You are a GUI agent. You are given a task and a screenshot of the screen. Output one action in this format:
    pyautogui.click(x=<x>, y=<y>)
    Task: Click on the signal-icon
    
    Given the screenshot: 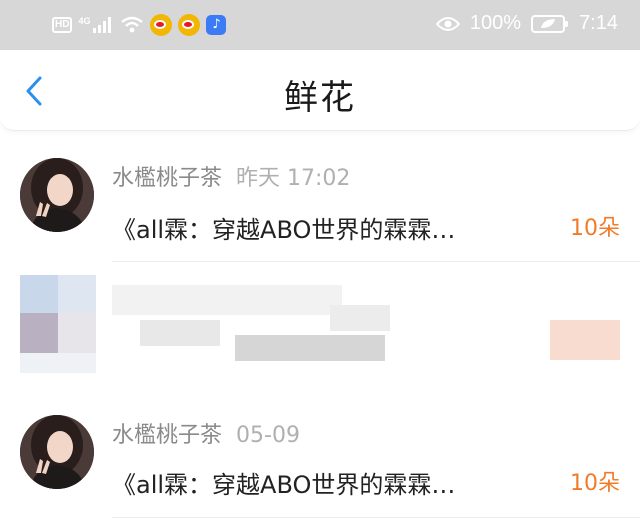 What is the action you would take?
    pyautogui.click(x=102, y=25)
    